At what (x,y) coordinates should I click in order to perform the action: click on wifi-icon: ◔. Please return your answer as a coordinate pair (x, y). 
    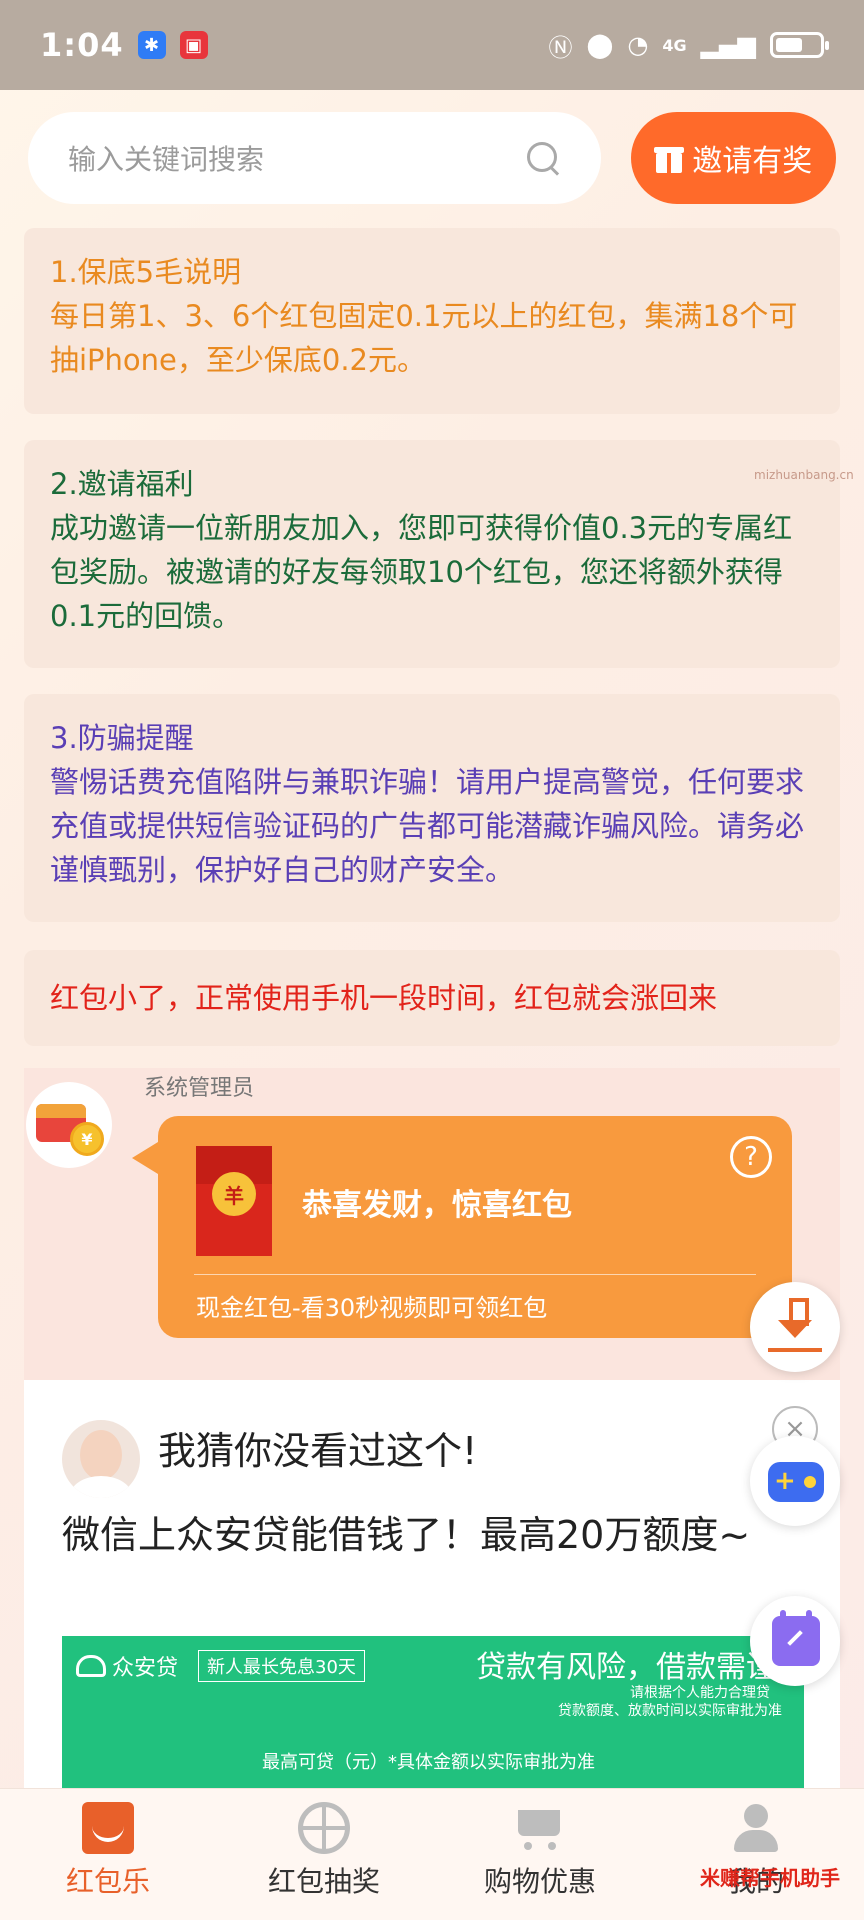
    Looking at the image, I should click on (638, 45).